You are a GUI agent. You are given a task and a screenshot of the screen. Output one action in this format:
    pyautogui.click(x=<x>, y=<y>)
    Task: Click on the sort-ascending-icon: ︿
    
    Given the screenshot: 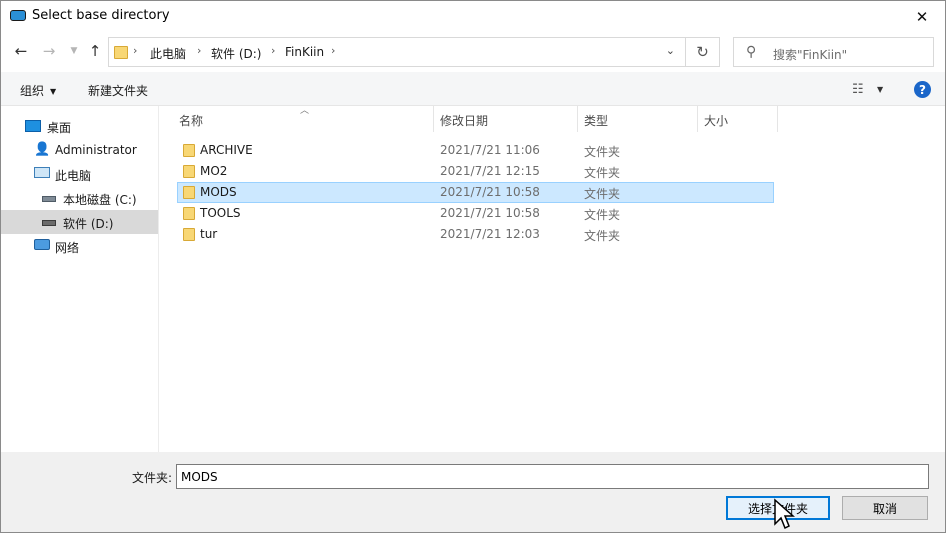 What is the action you would take?
    pyautogui.click(x=305, y=111)
    